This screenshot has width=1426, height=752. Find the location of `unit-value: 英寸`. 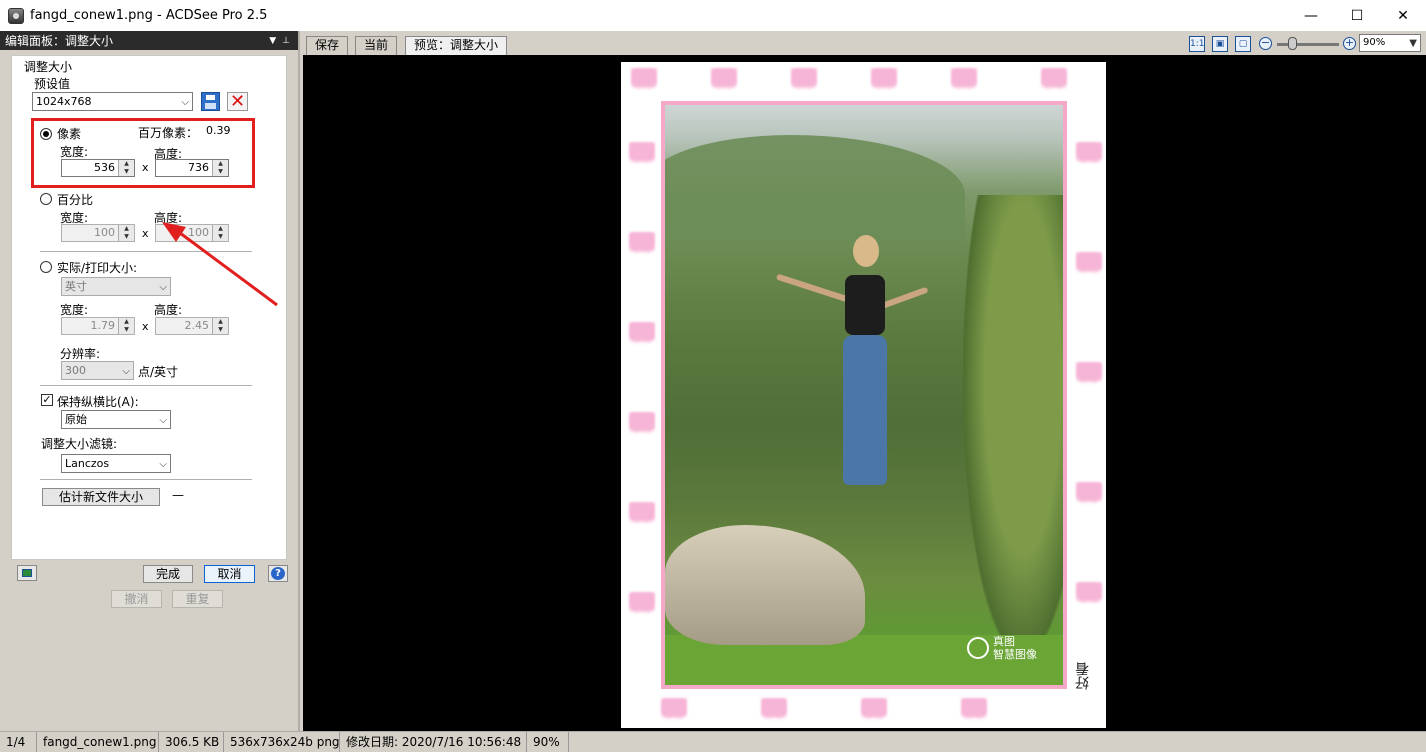

unit-value: 英寸 is located at coordinates (76, 286).